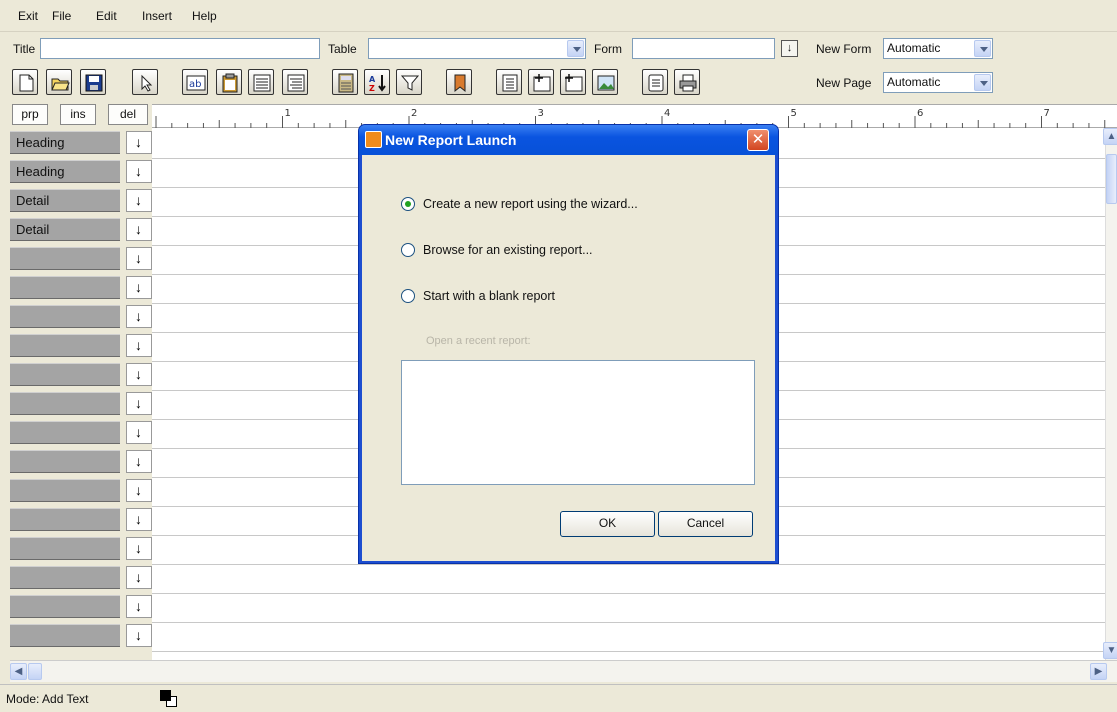 This screenshot has width=1117, height=712. Describe the element at coordinates (78, 114) in the screenshot. I see `tab-ins: ins` at that location.